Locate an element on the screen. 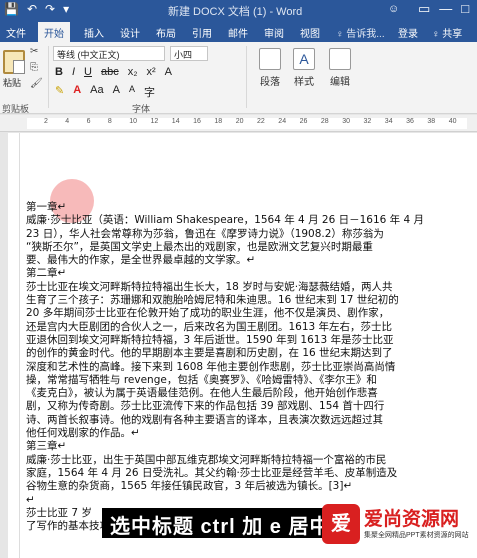 The height and width of the screenshot is (558, 477). bold-button: B is located at coordinates (59, 72).